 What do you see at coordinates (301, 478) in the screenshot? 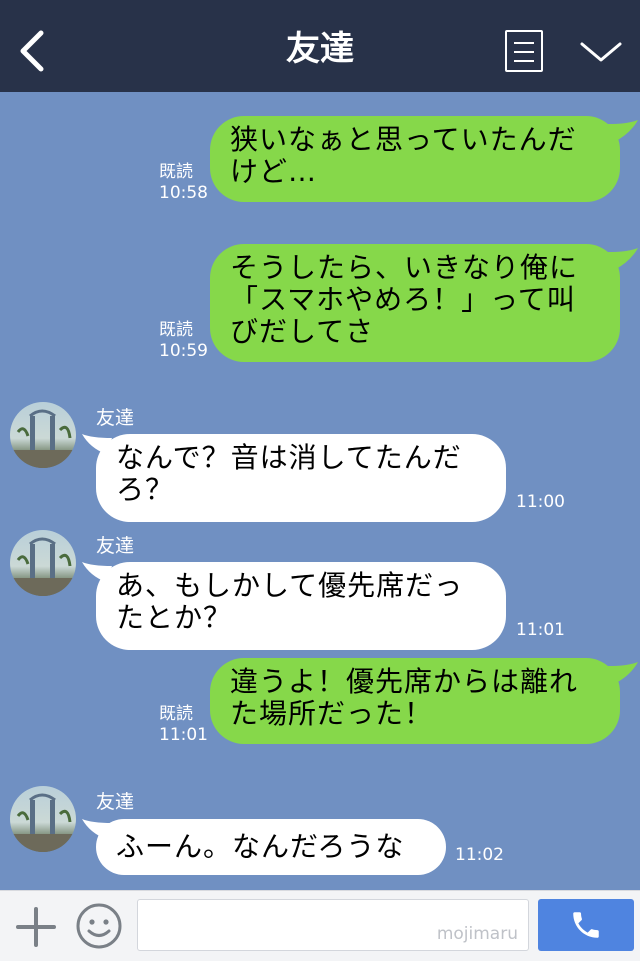
I see `incoming-message-bubble: なんで？音は消してたんだ ろ？` at bounding box center [301, 478].